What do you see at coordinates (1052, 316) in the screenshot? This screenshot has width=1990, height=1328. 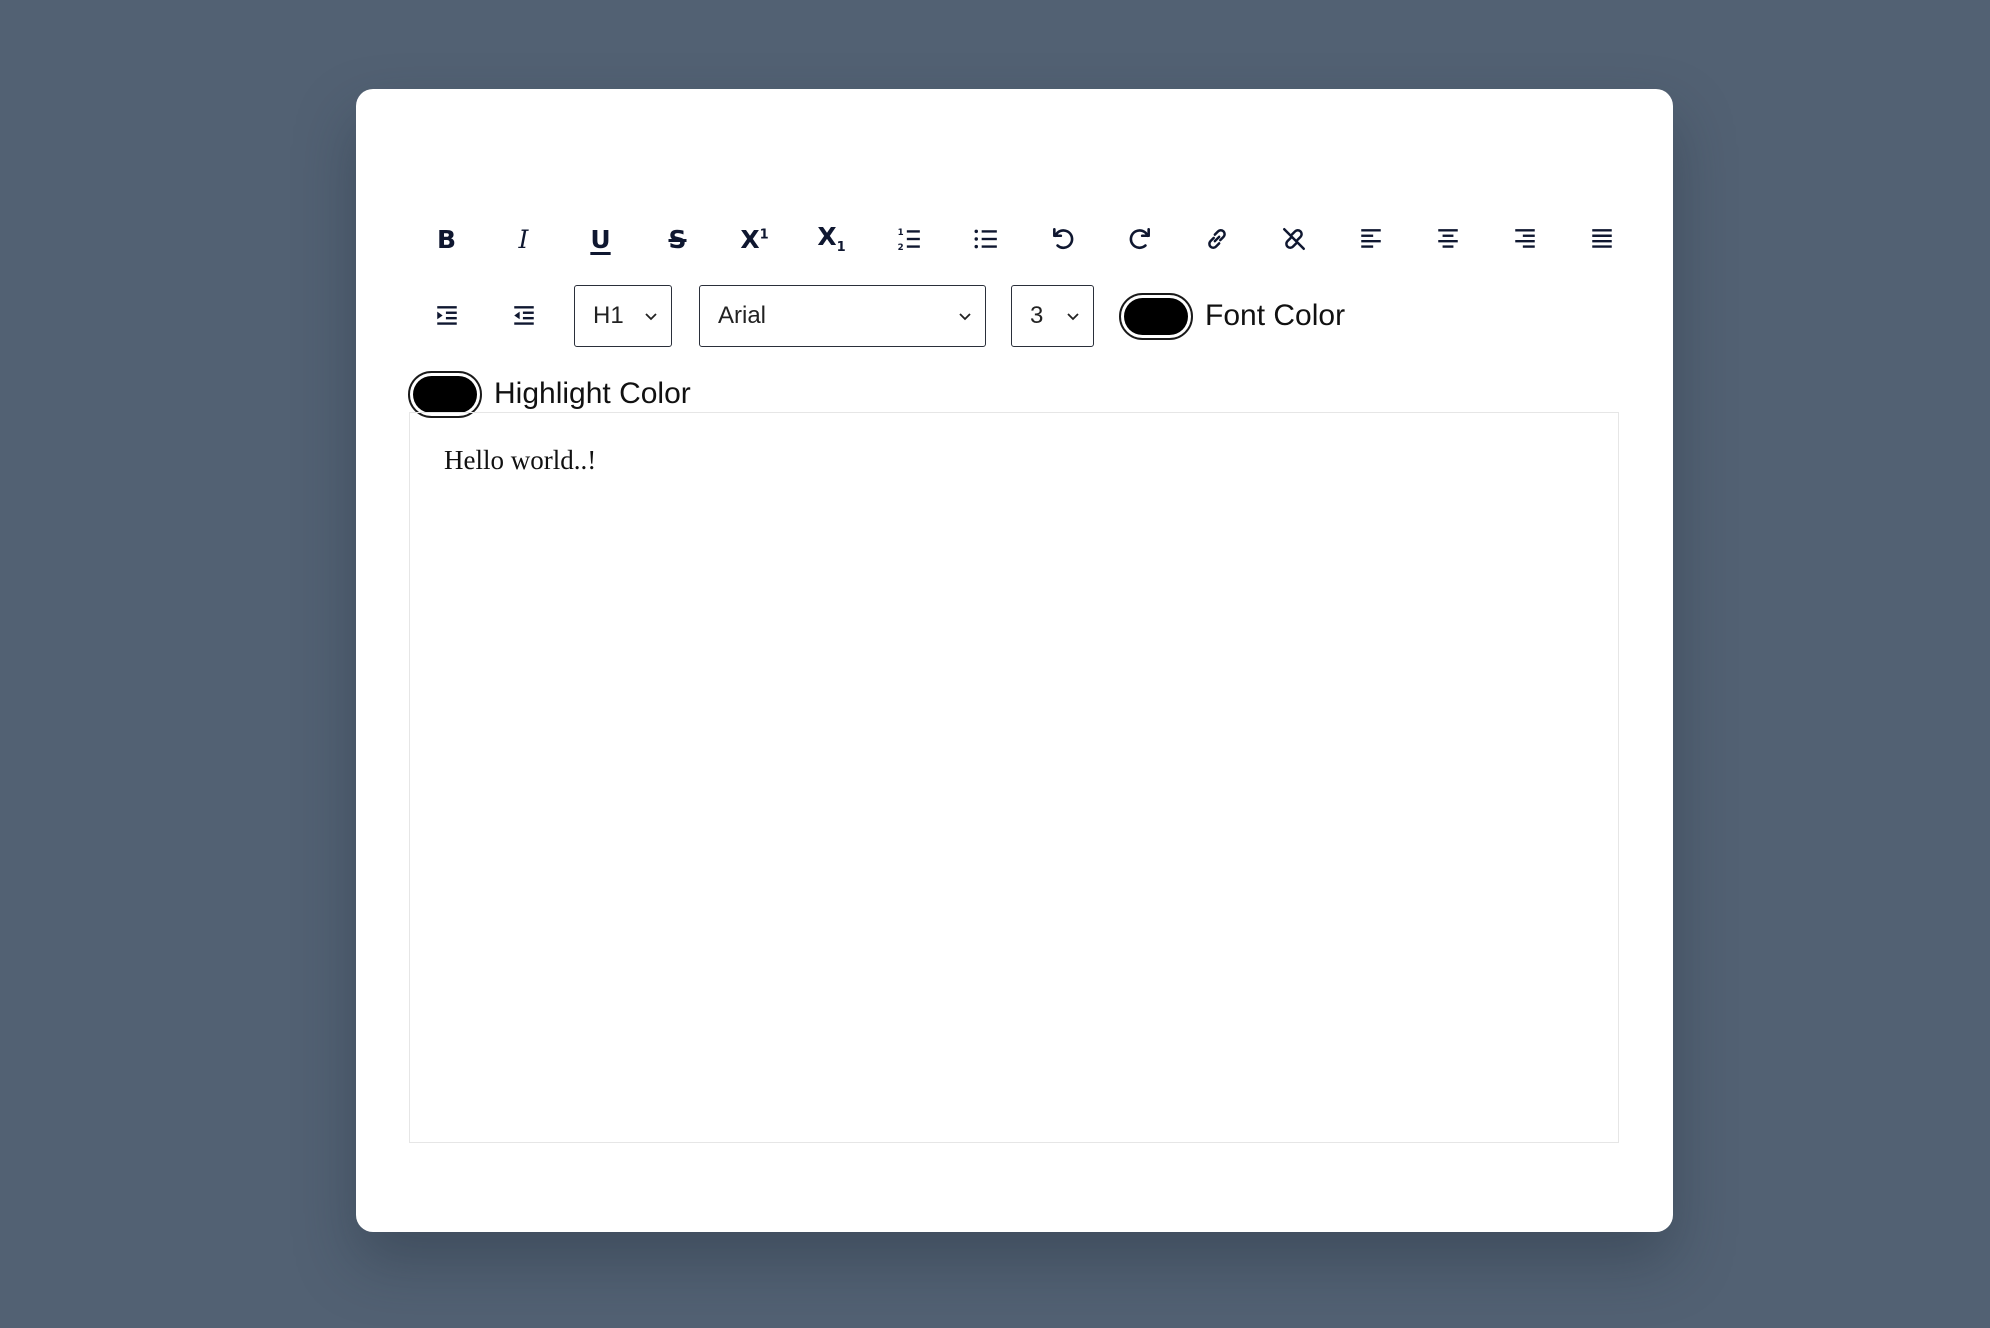 I see `font-size-select: 3` at bounding box center [1052, 316].